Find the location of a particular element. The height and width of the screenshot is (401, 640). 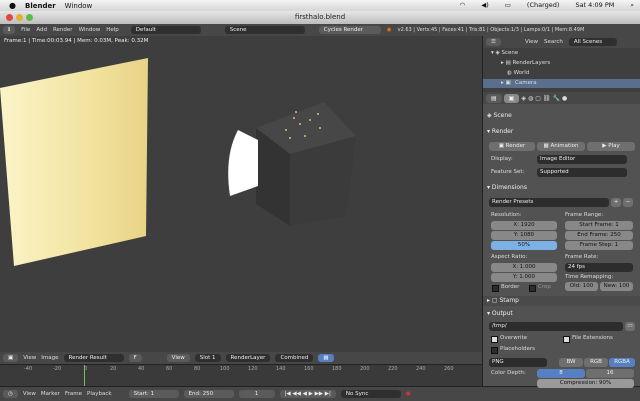

play-button: ▶ Play is located at coordinates (611, 146).